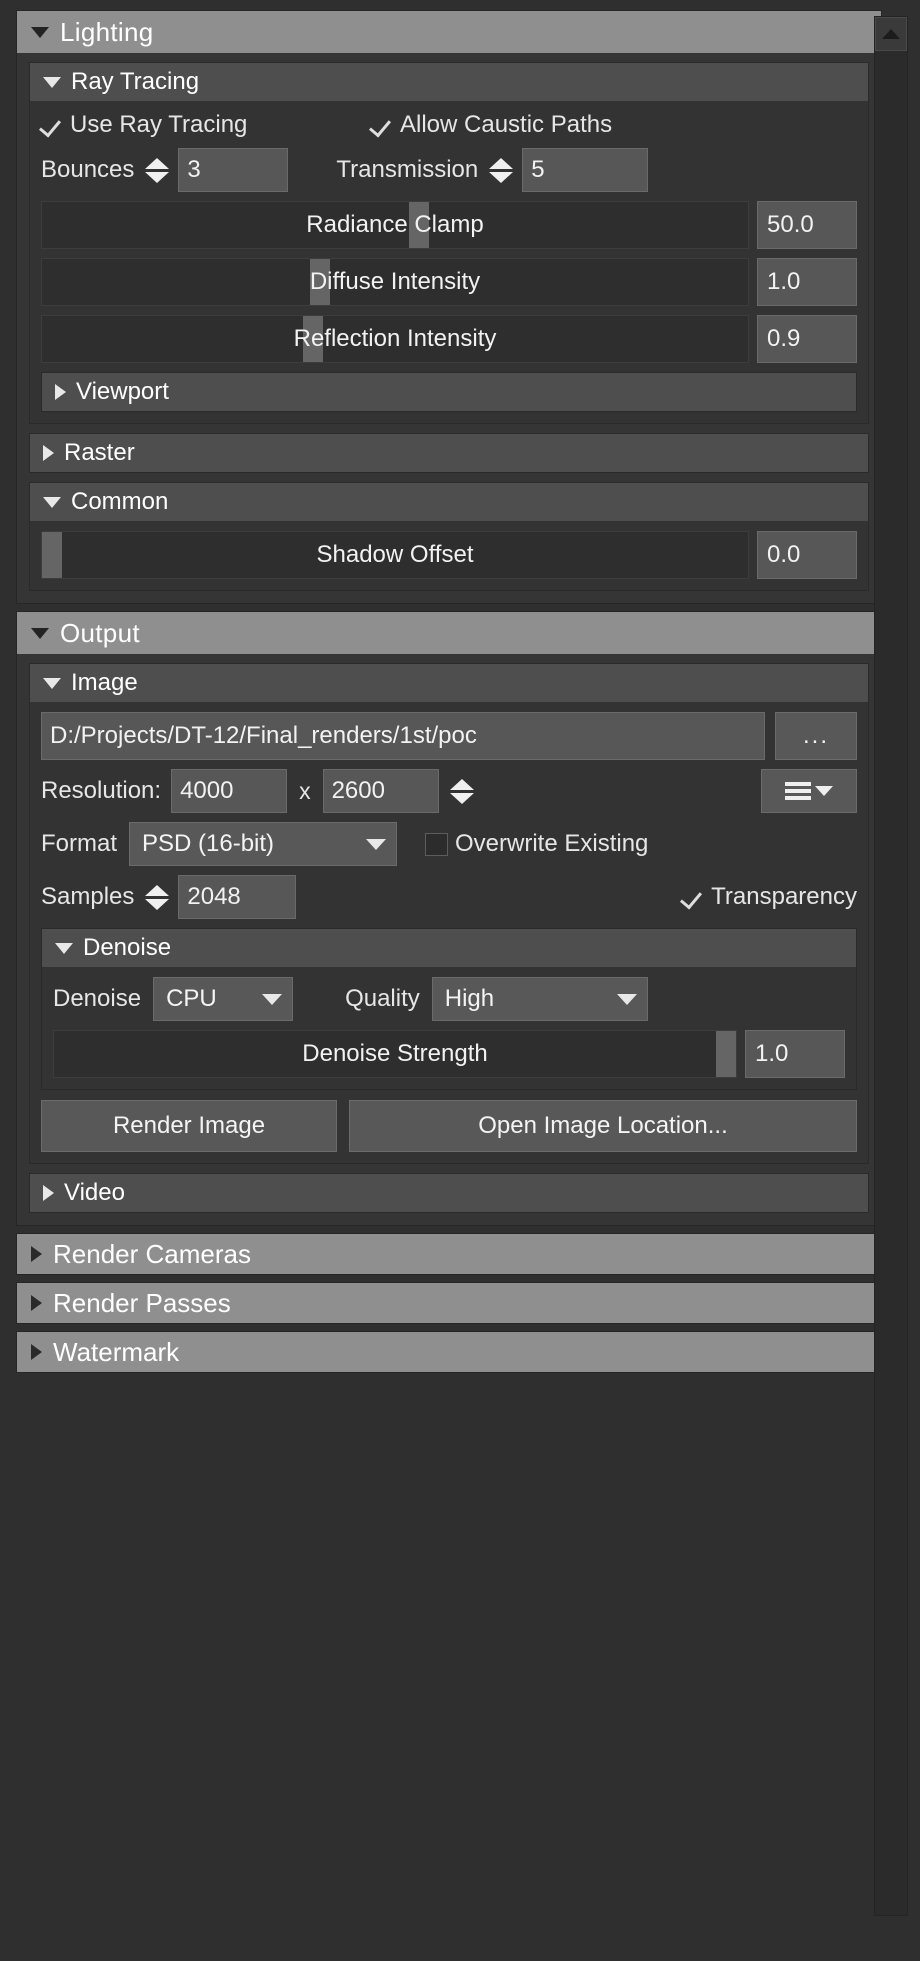 The height and width of the screenshot is (1961, 920). I want to click on render-passes-title: Render Passes, so click(142, 1302).